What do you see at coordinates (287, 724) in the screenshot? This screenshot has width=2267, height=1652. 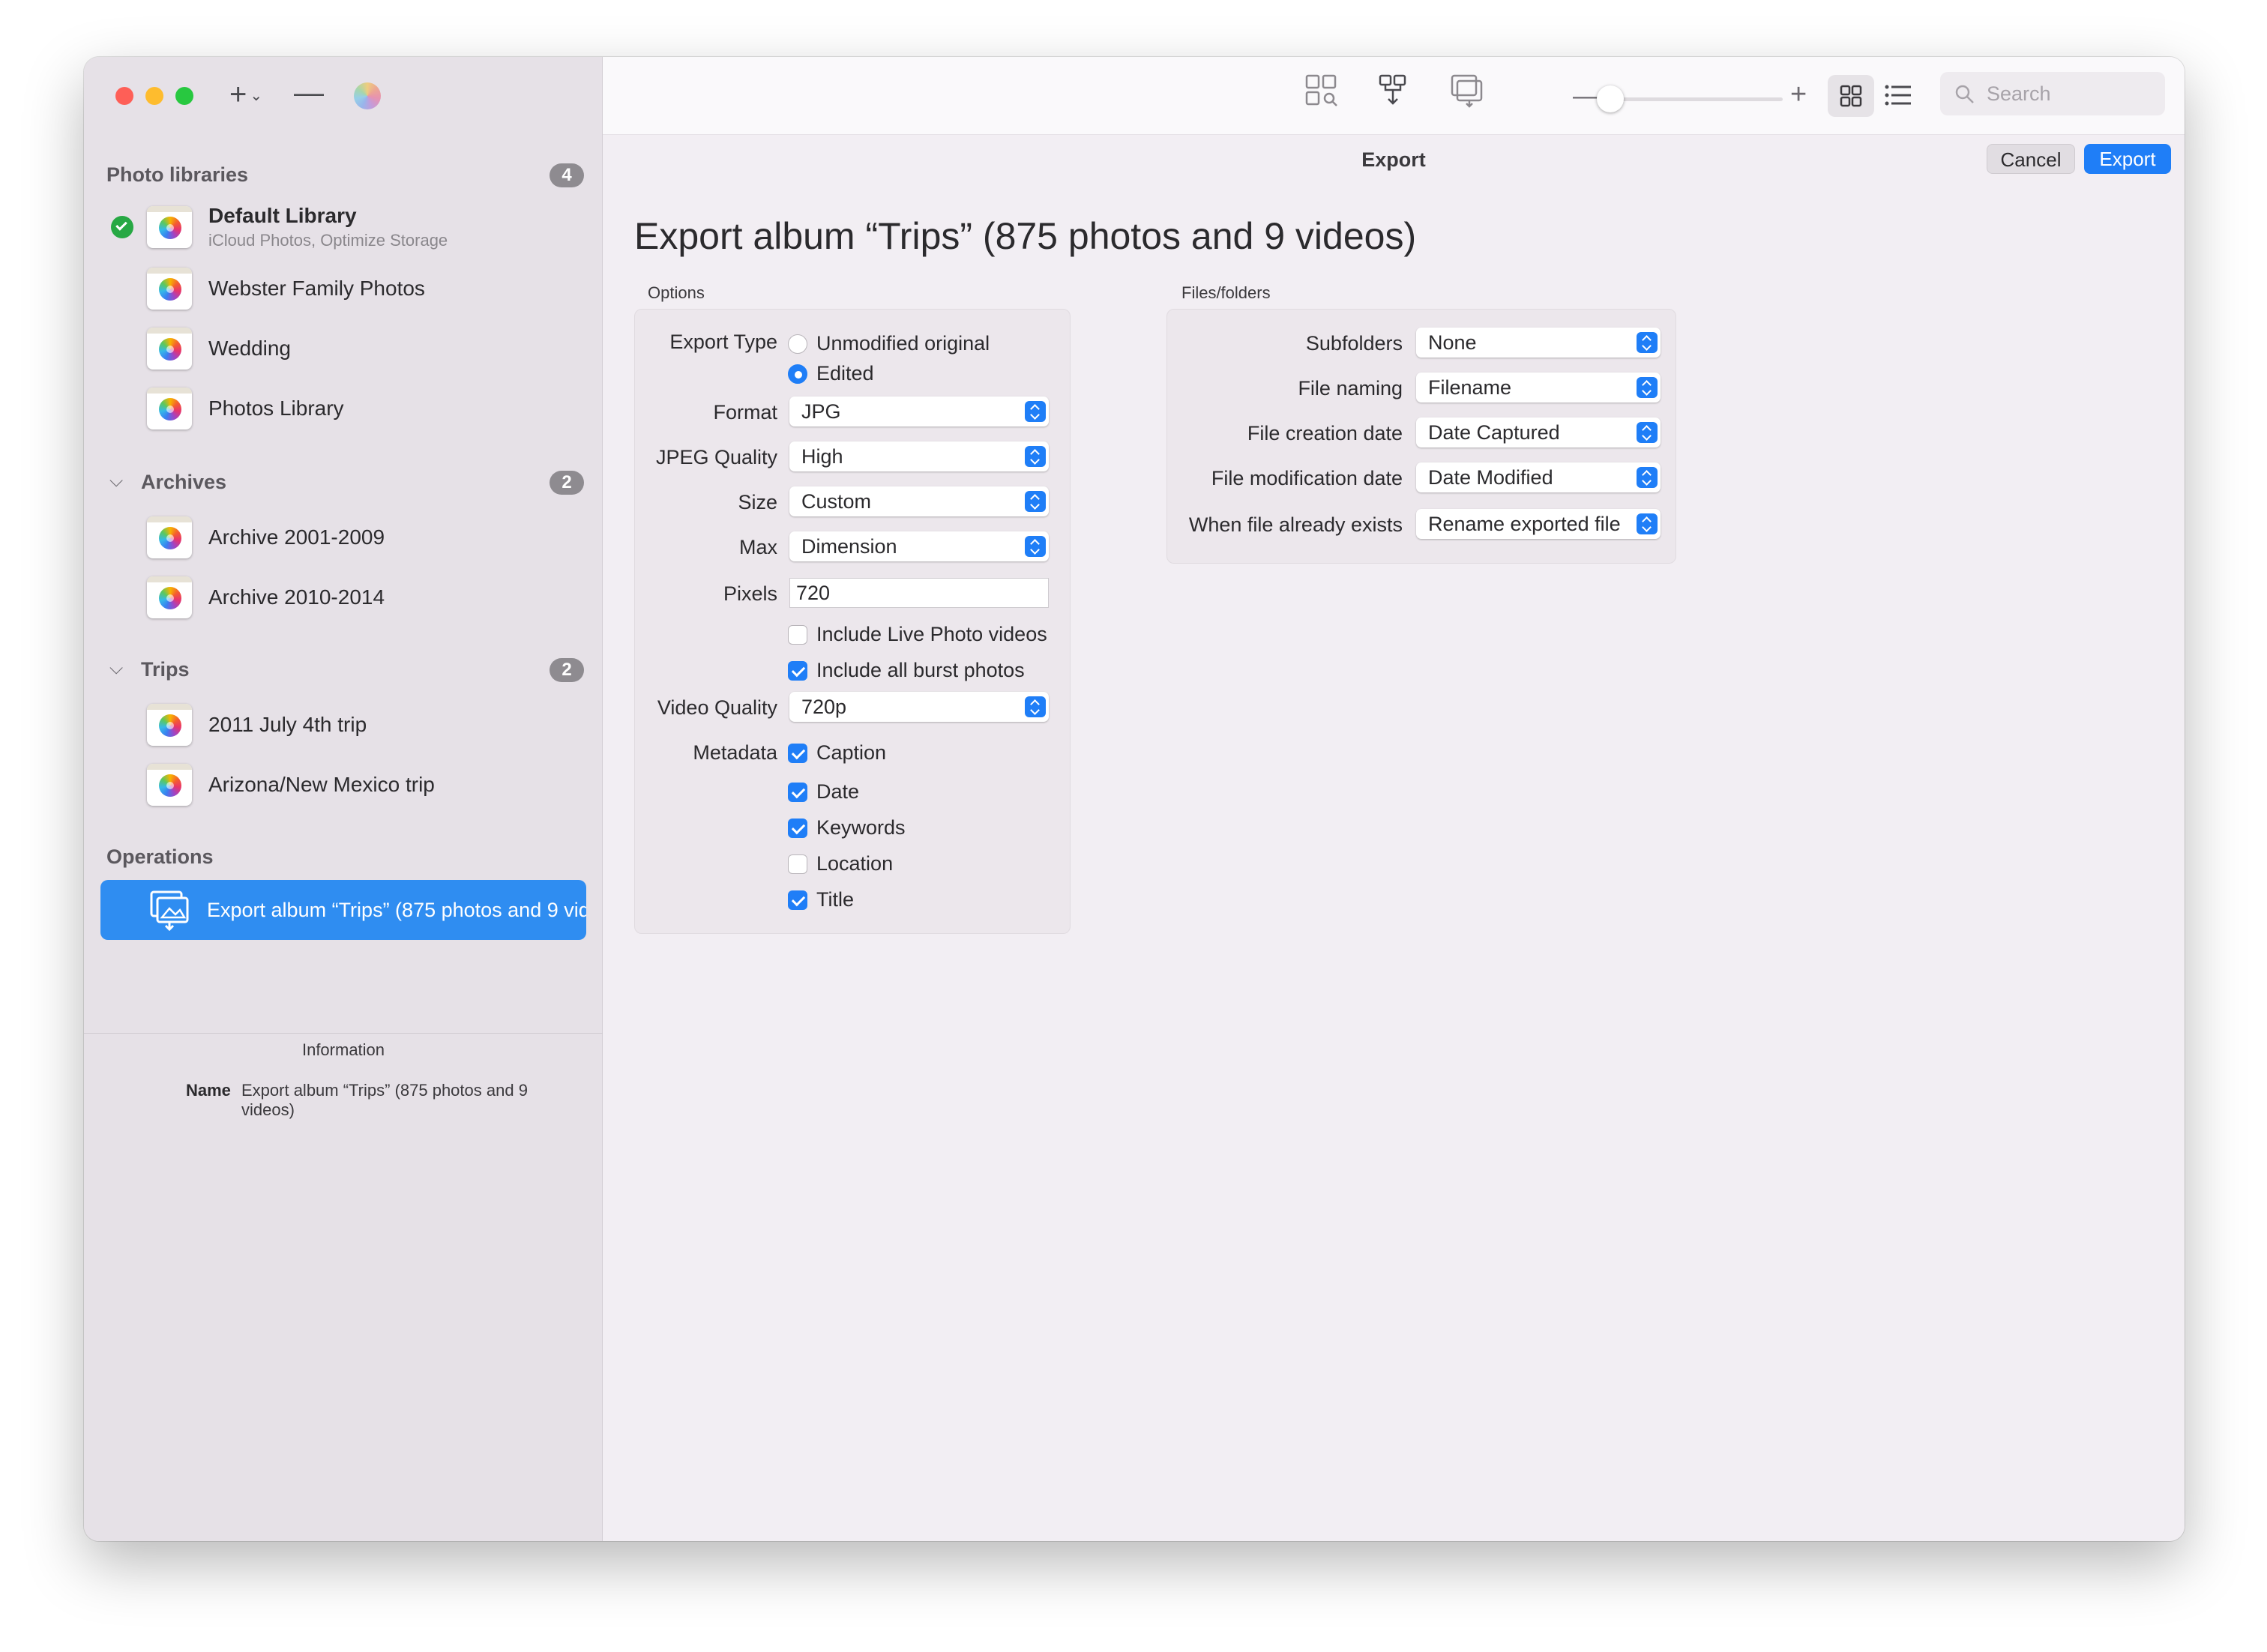 I see `library-name: 2011 July 4th trip` at bounding box center [287, 724].